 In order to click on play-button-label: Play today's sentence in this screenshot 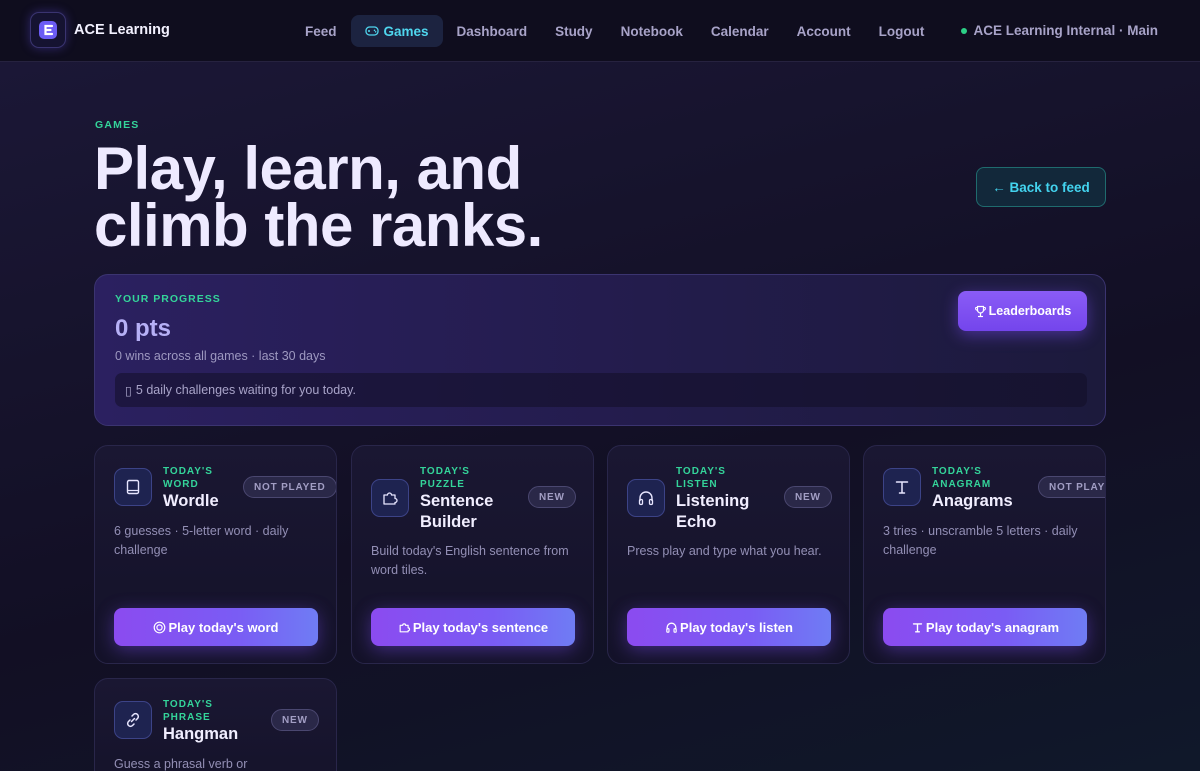, I will do `click(480, 627)`.